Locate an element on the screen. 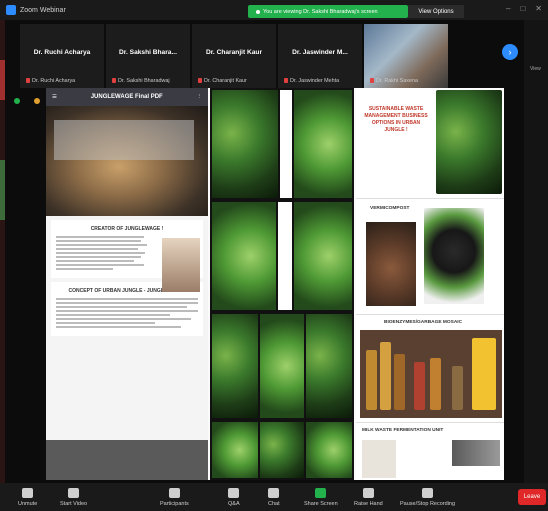 This screenshot has height=511, width=548. minimize-icon: – is located at coordinates (508, 8).